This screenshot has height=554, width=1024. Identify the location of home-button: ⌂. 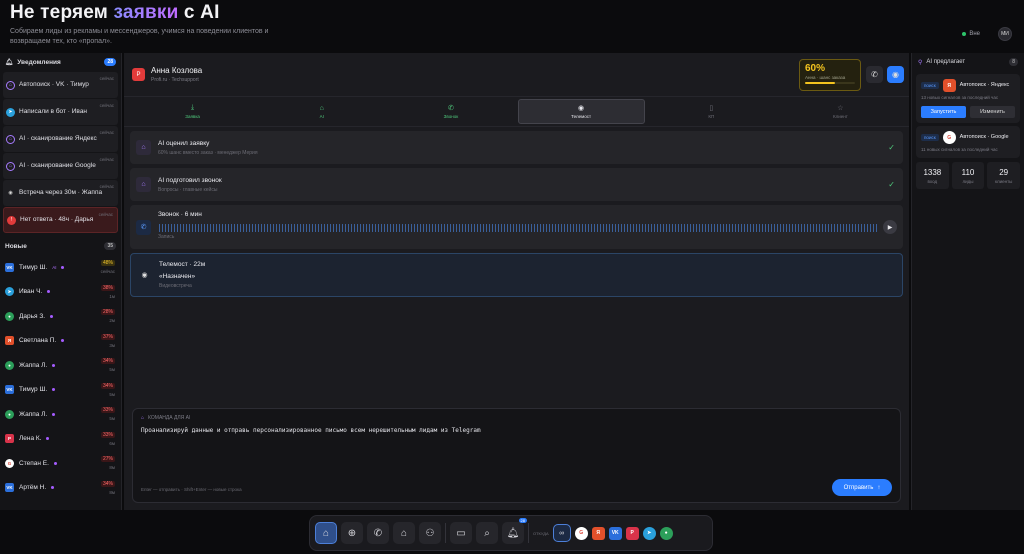
(326, 533).